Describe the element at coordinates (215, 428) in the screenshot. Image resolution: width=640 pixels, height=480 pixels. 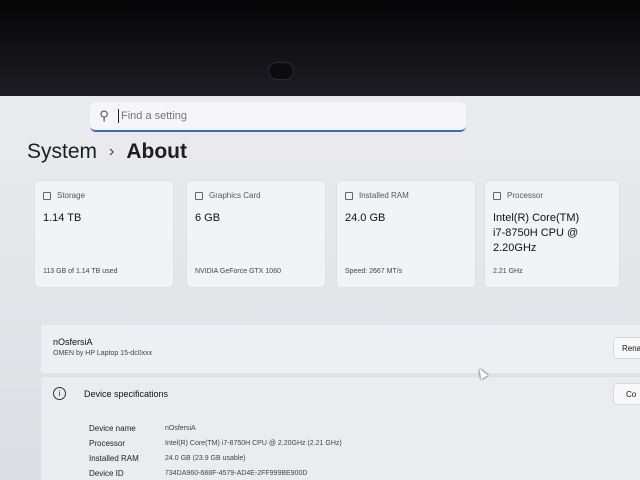
I see `spec-row: Device name nOsfersiA` at that location.